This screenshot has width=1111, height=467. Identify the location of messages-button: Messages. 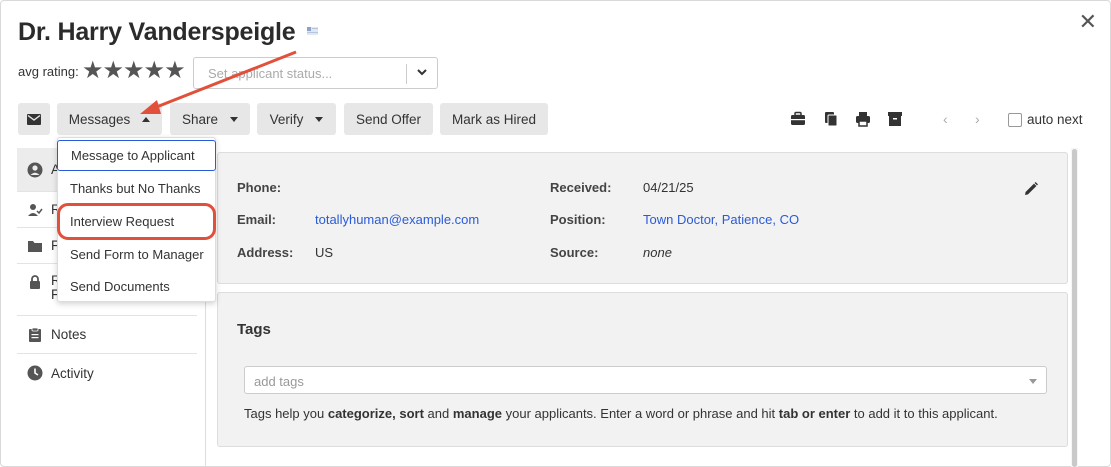
(109, 119).